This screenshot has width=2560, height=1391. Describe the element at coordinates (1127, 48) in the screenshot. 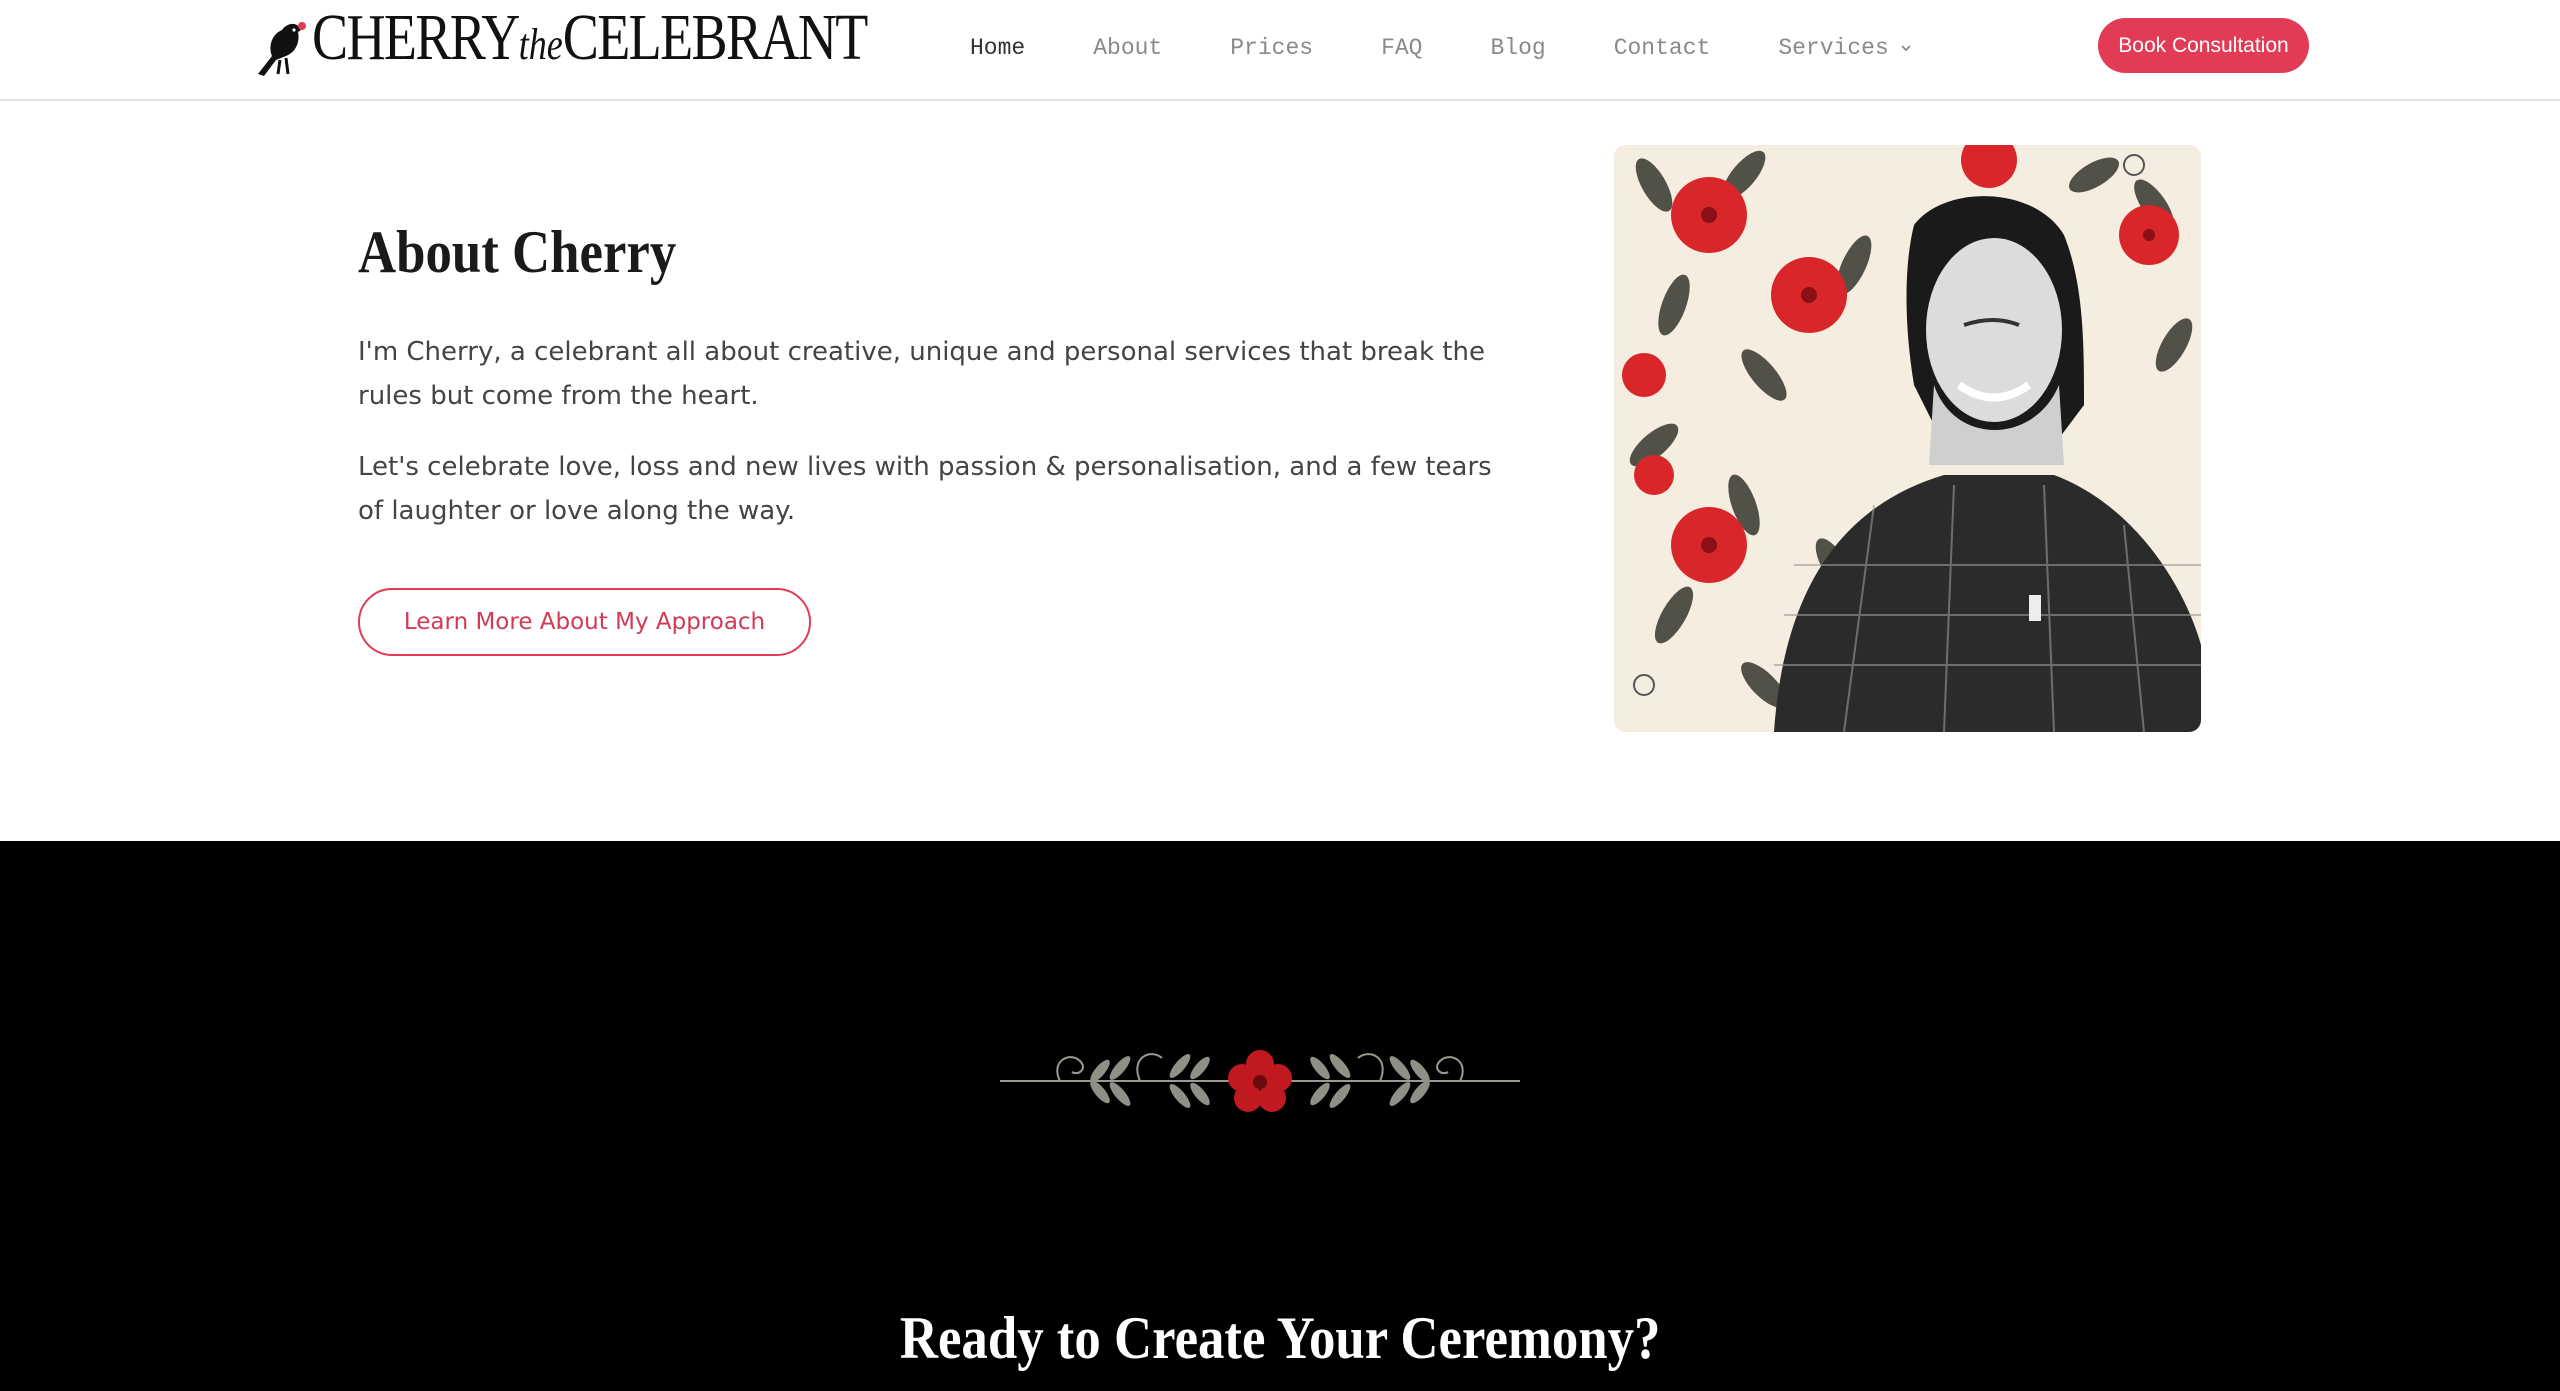

I see `nav-about: About` at that location.